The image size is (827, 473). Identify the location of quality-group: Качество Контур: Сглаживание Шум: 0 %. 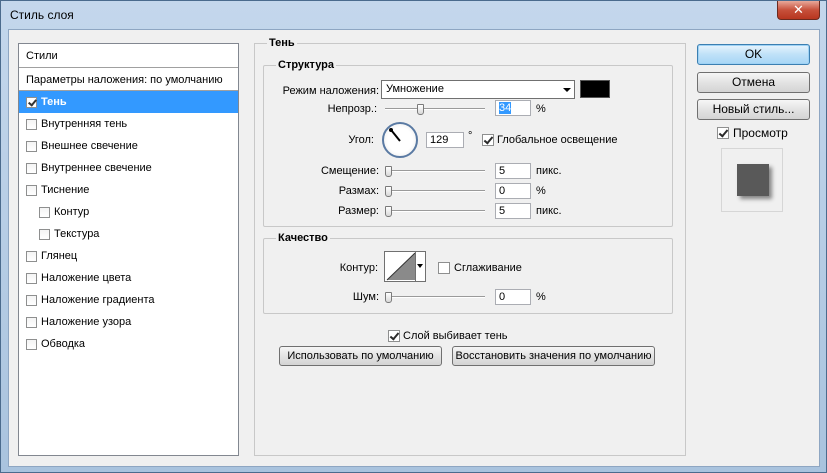
(468, 273).